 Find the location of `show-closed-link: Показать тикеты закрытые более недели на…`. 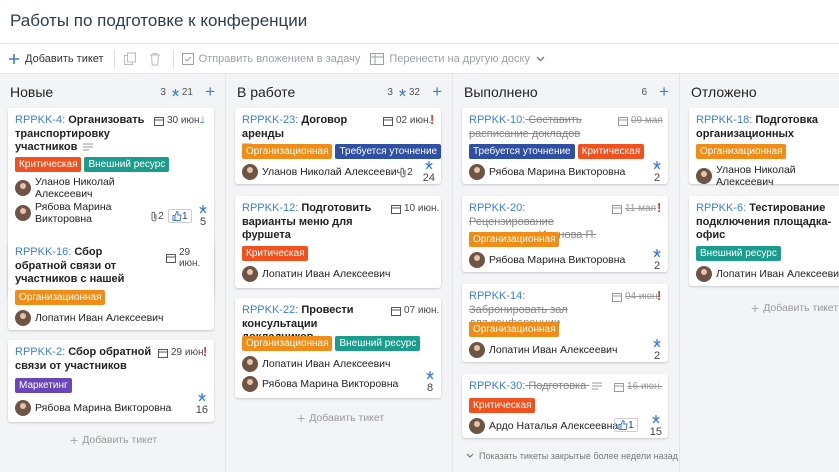

show-closed-link: Показать тикеты закрытые более недели на… is located at coordinates (572, 456).